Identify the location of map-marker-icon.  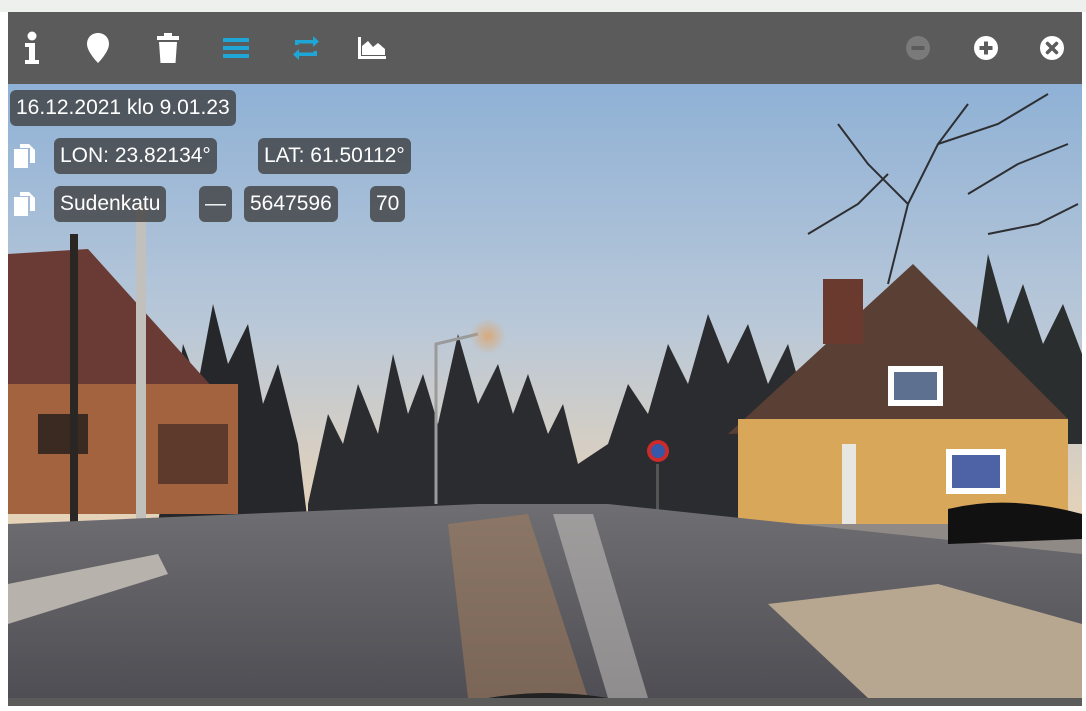
(98, 48).